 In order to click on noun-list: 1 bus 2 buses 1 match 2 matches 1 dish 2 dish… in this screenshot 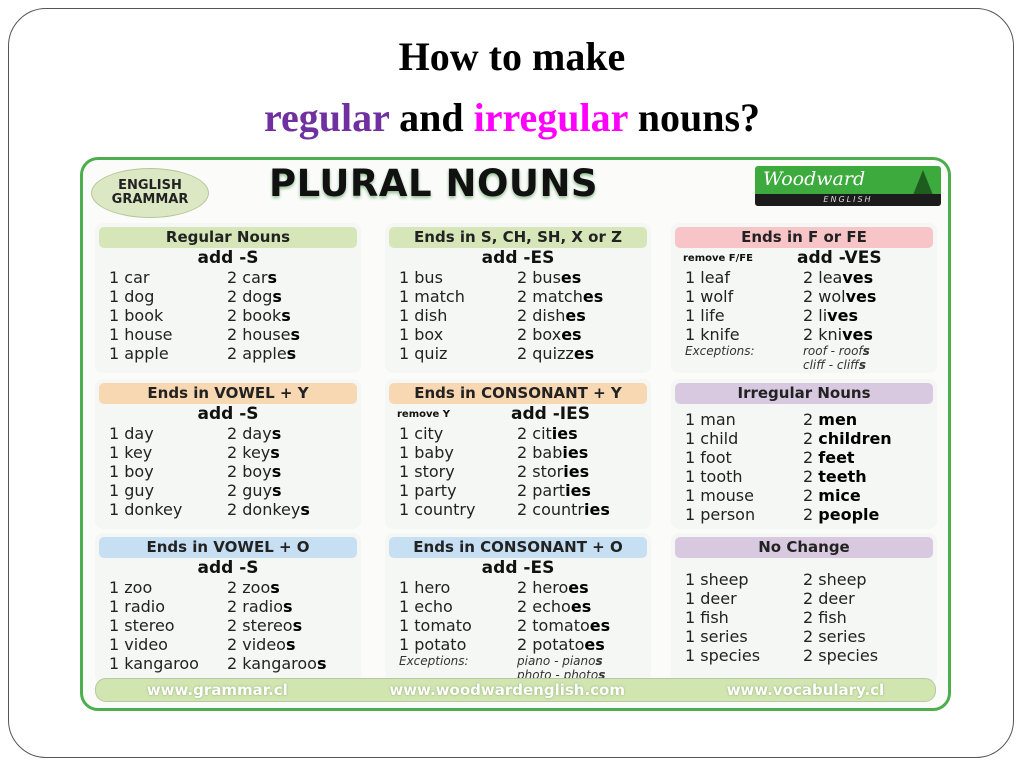, I will do `click(518, 315)`.